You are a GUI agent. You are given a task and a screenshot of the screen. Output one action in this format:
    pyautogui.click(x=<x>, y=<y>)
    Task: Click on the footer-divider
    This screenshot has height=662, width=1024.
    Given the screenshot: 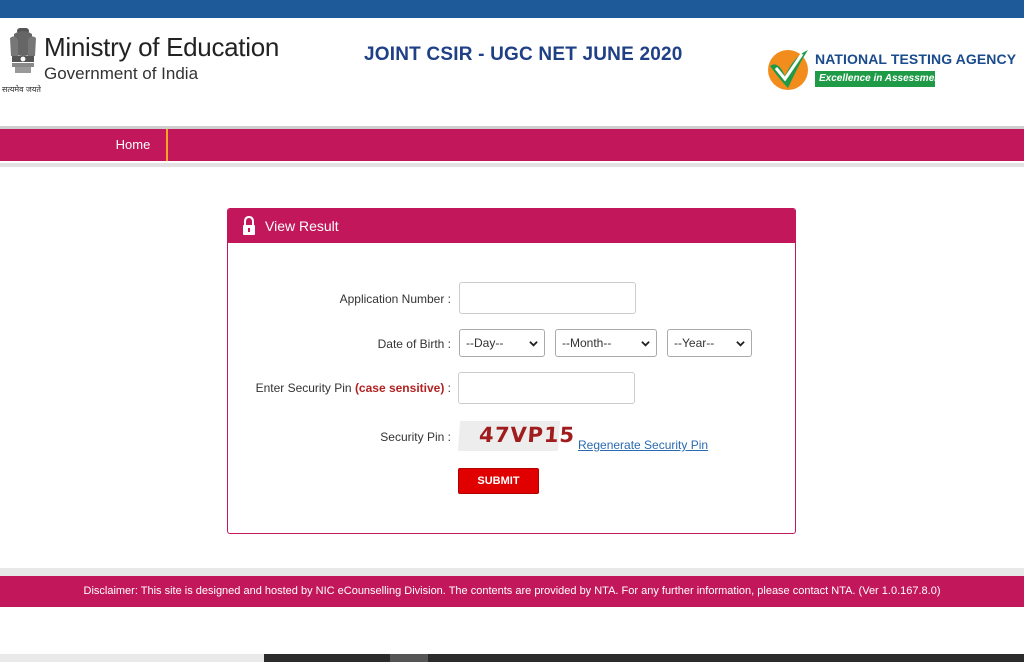 What is the action you would take?
    pyautogui.click(x=512, y=572)
    